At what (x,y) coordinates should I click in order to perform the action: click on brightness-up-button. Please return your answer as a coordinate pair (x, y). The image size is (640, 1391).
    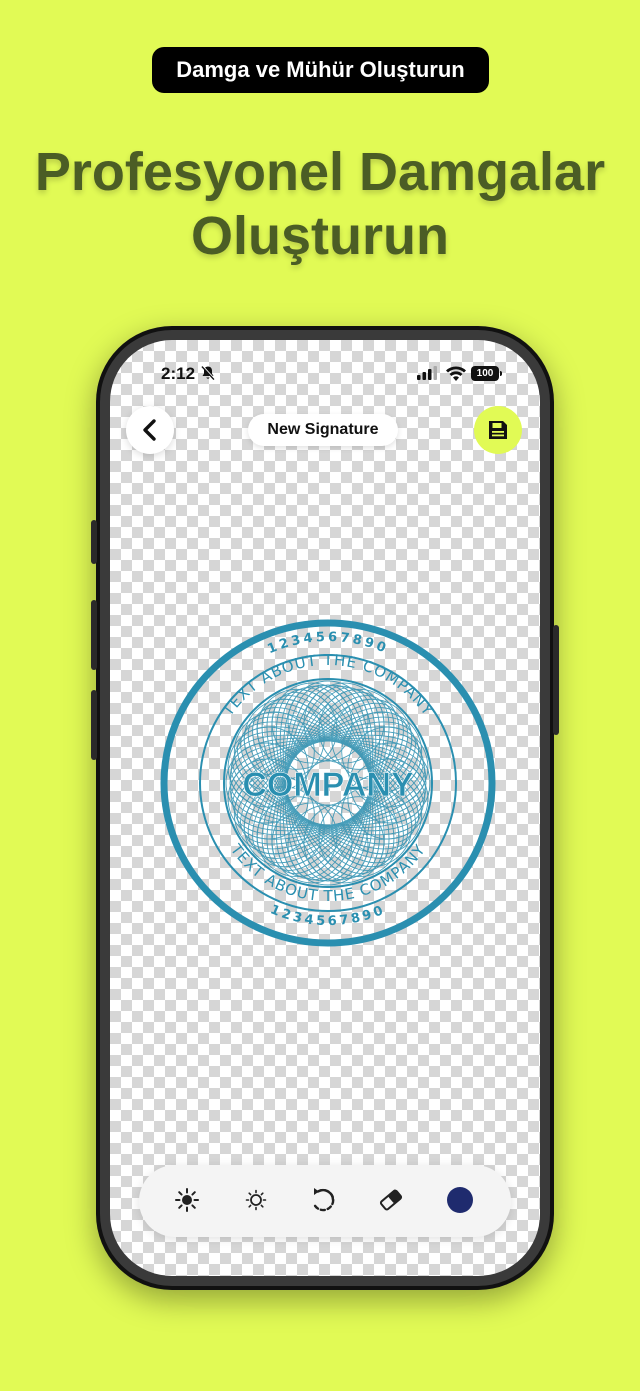
    Looking at the image, I should click on (187, 1200).